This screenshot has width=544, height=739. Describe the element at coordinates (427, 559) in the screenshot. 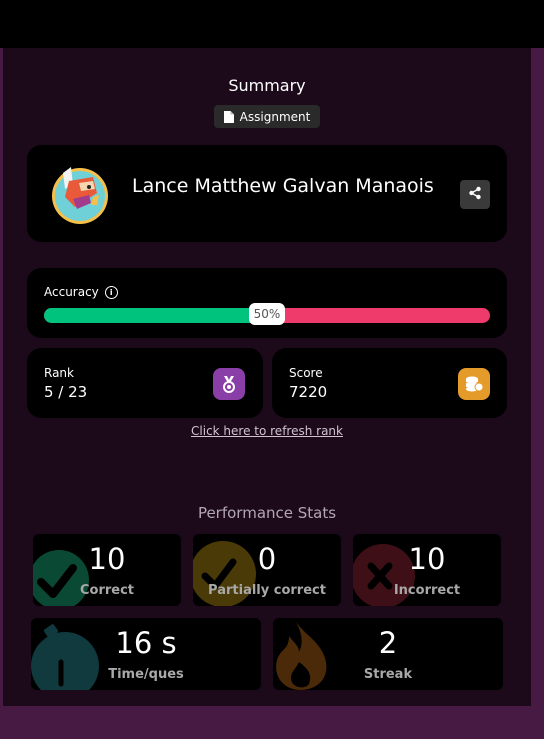

I see `incorrect-count: 10` at that location.